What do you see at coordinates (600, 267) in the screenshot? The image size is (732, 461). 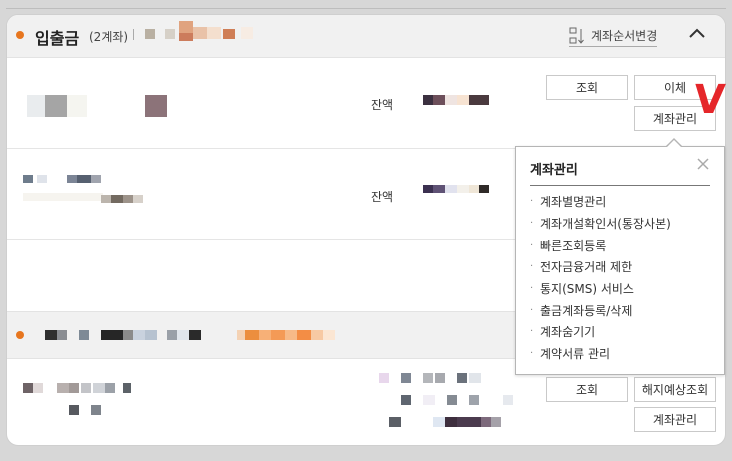 I see `menu-item-ebanking-limit: · 전자금융거래 제한` at bounding box center [600, 267].